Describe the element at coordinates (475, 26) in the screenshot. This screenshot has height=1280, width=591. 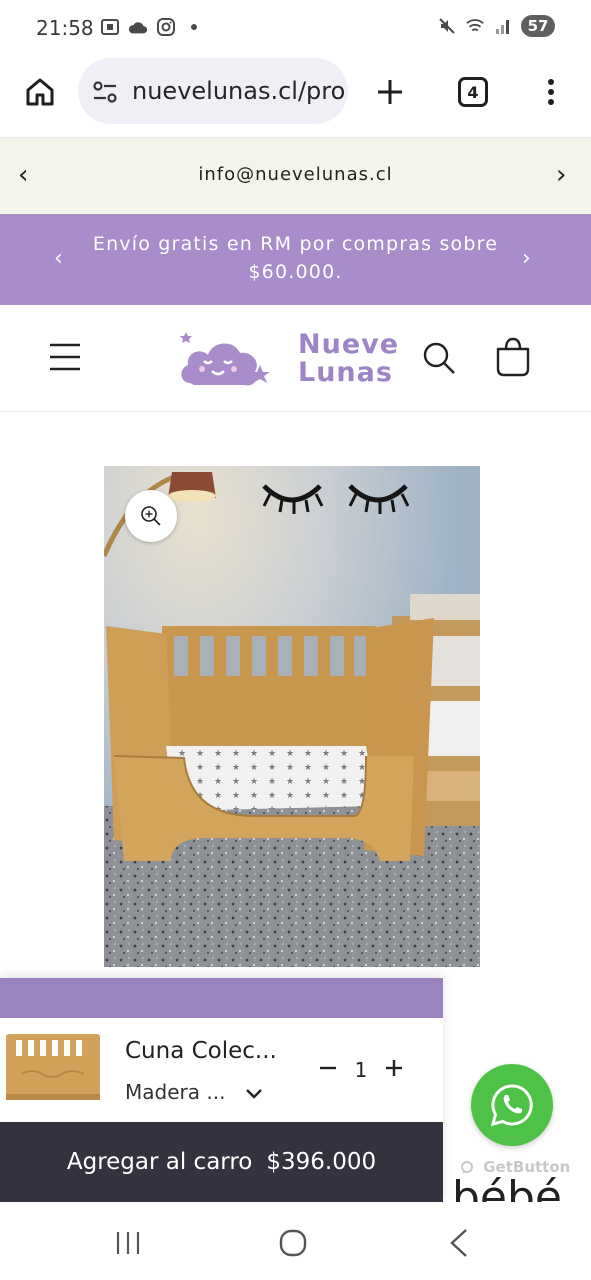
I see `wifi-icon` at that location.